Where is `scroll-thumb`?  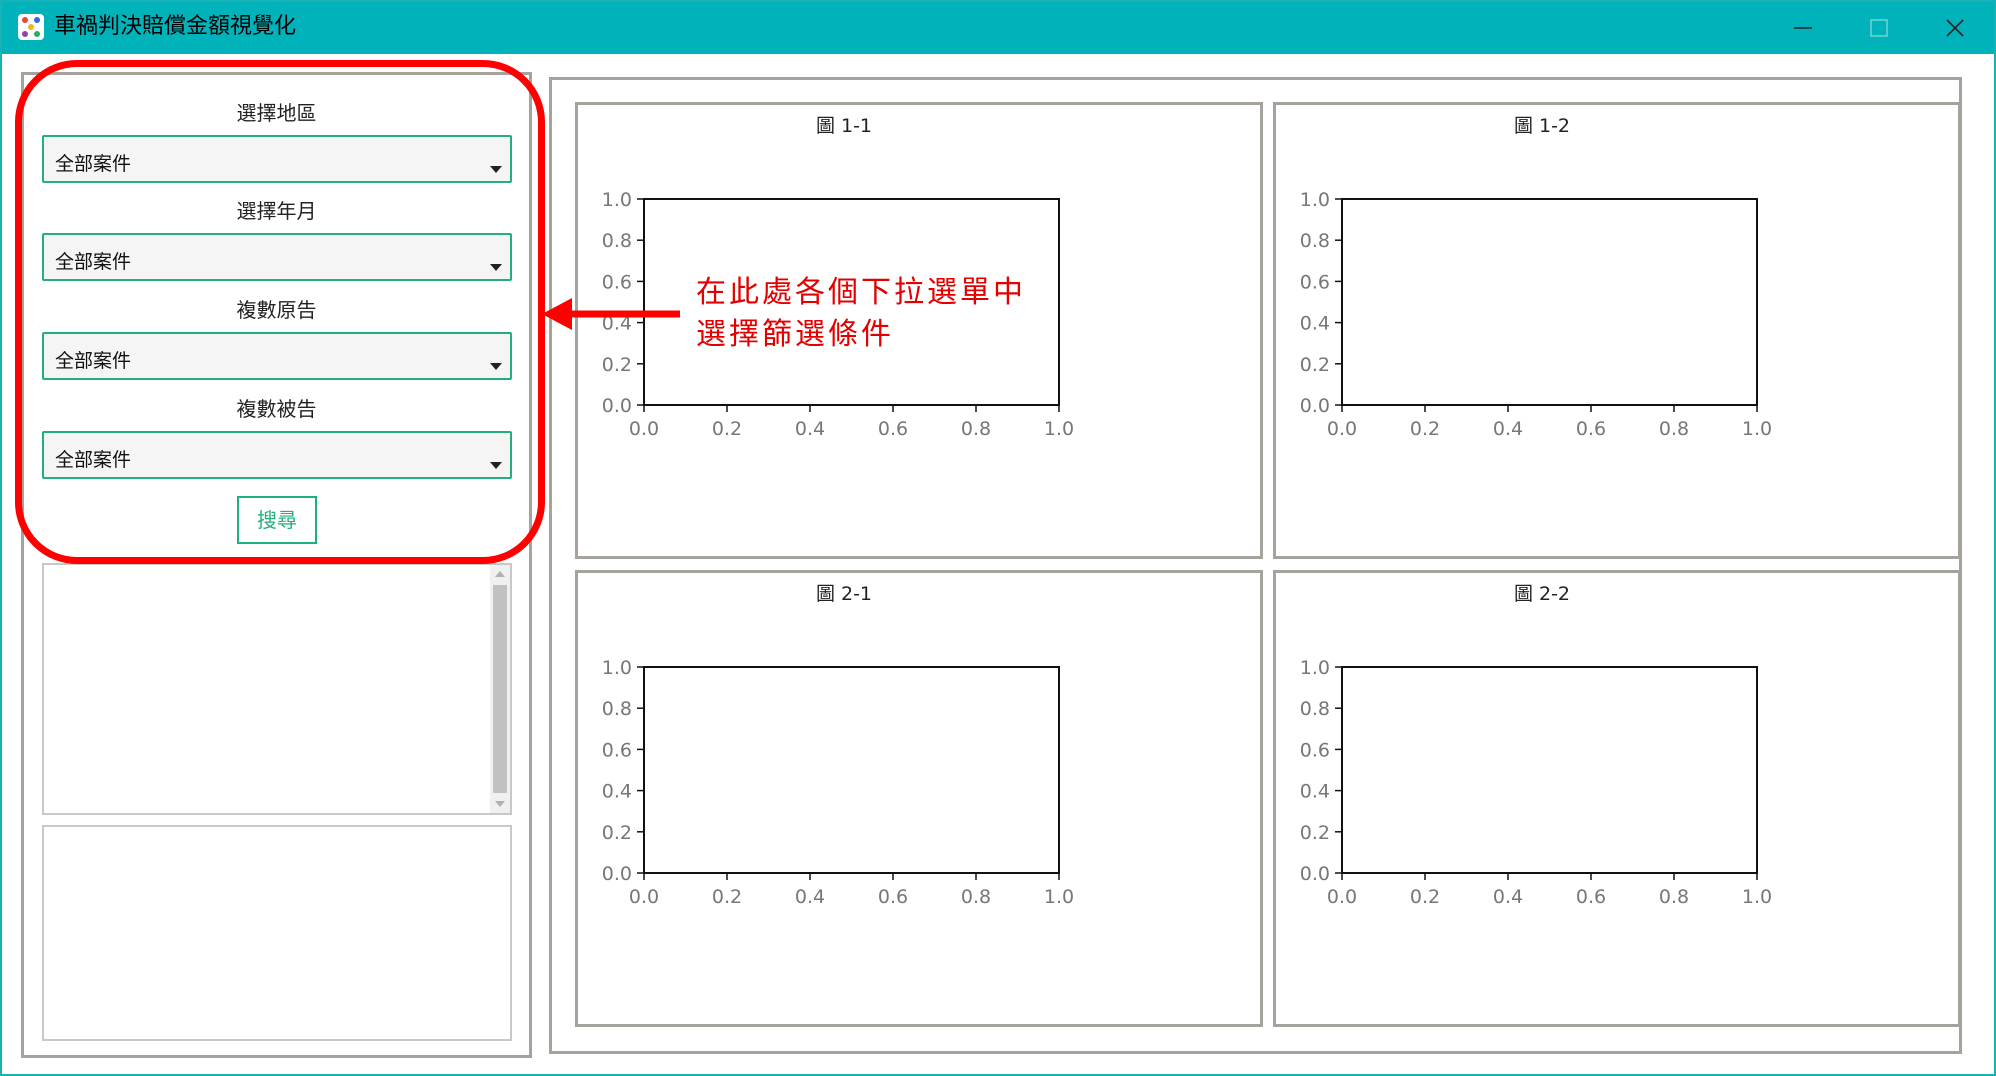
scroll-thumb is located at coordinates (500, 689).